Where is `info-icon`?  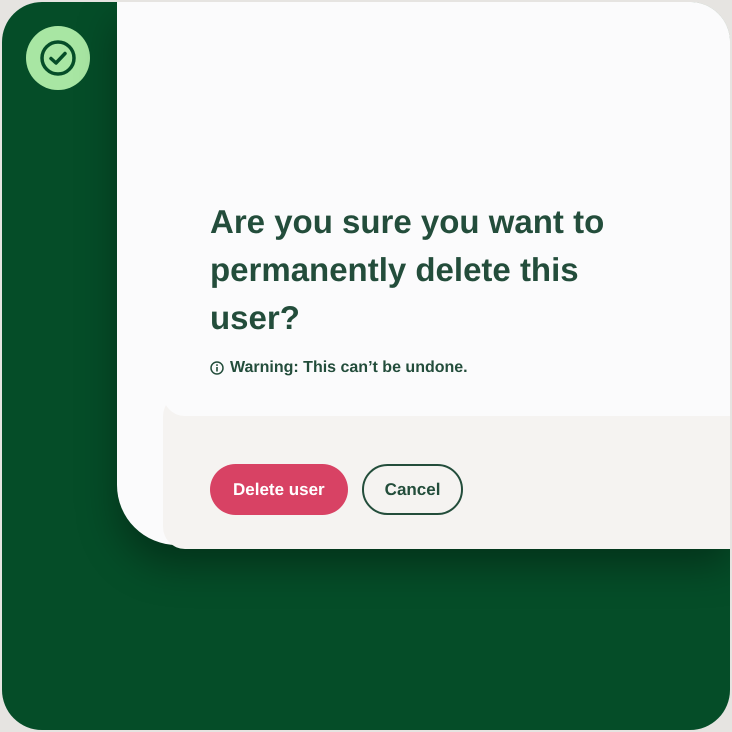
info-icon is located at coordinates (217, 368).